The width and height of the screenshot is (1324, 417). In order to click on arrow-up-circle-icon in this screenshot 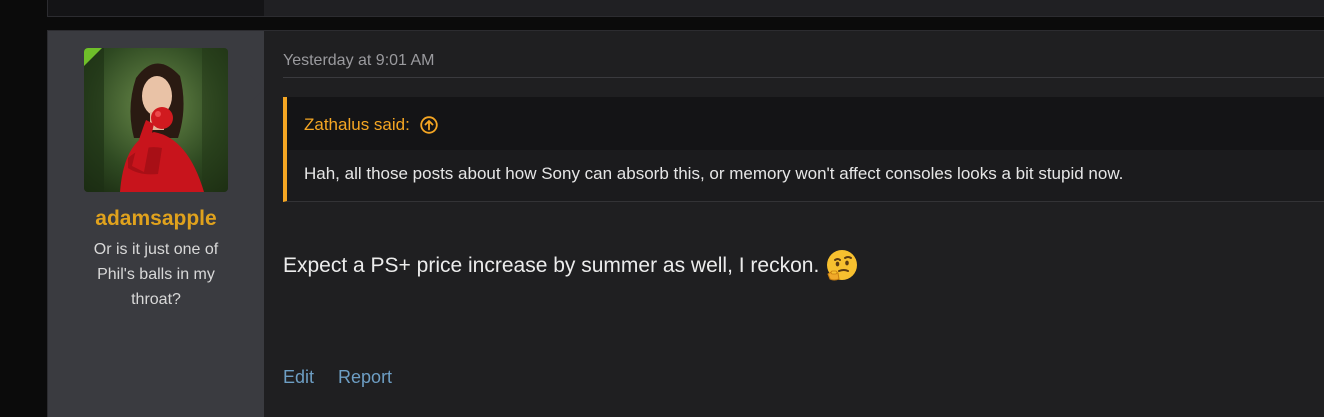, I will do `click(429, 125)`.